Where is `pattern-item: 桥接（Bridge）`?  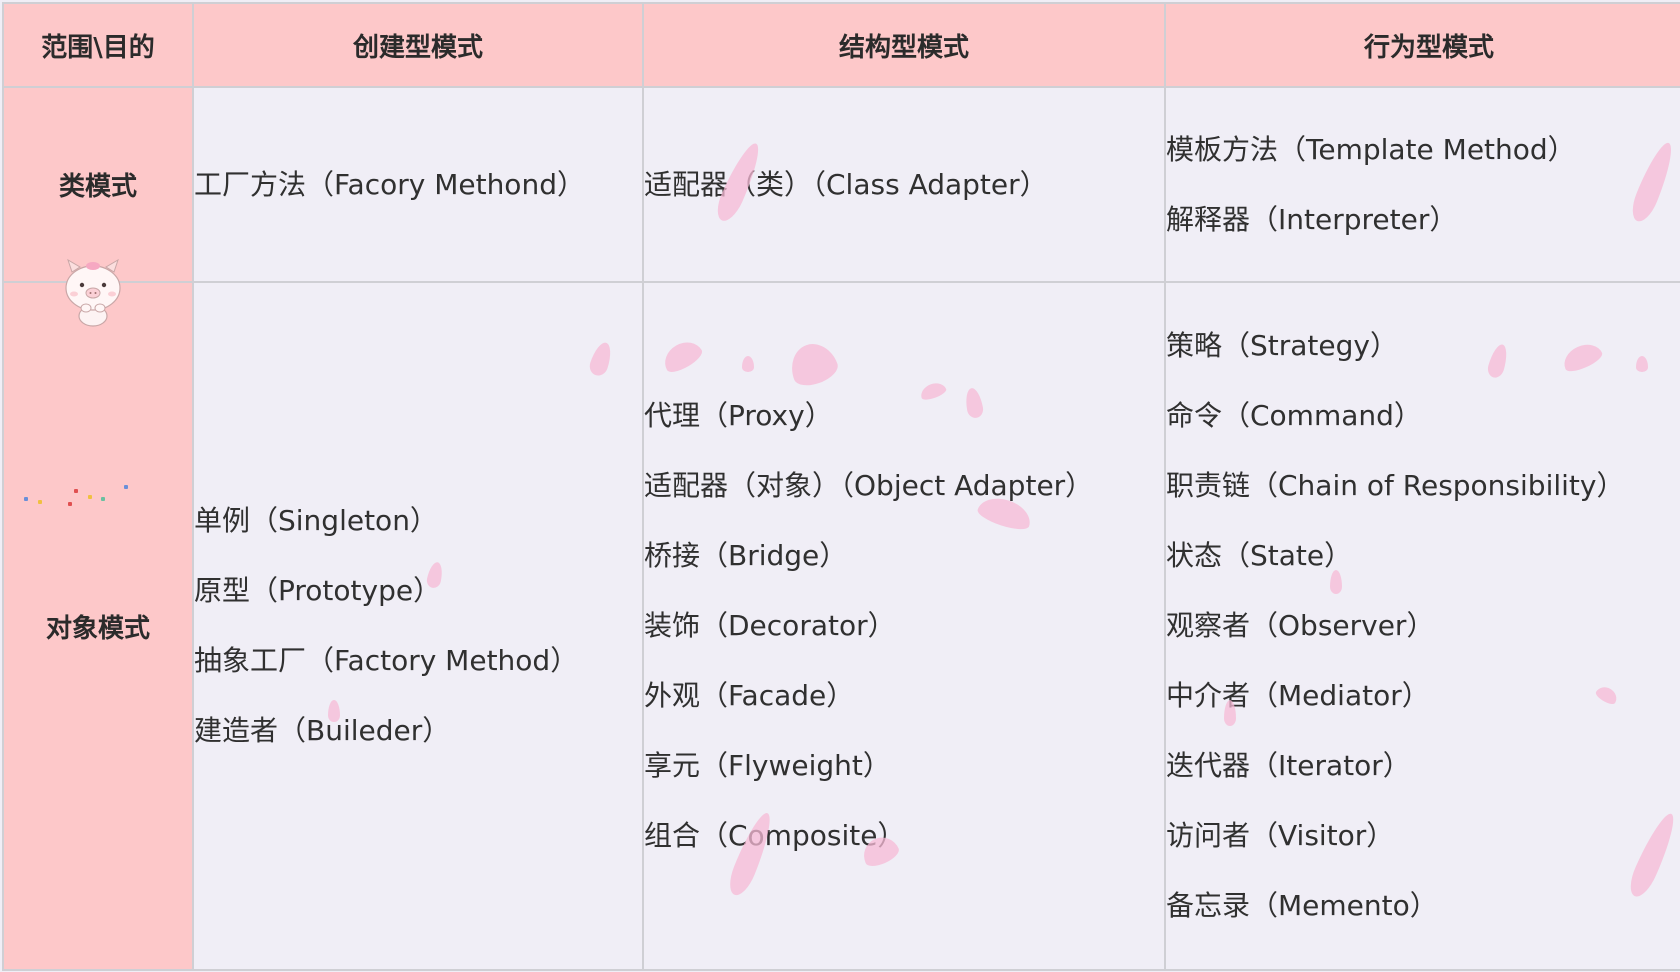
pattern-item: 桥接（Bridge） is located at coordinates (746, 555).